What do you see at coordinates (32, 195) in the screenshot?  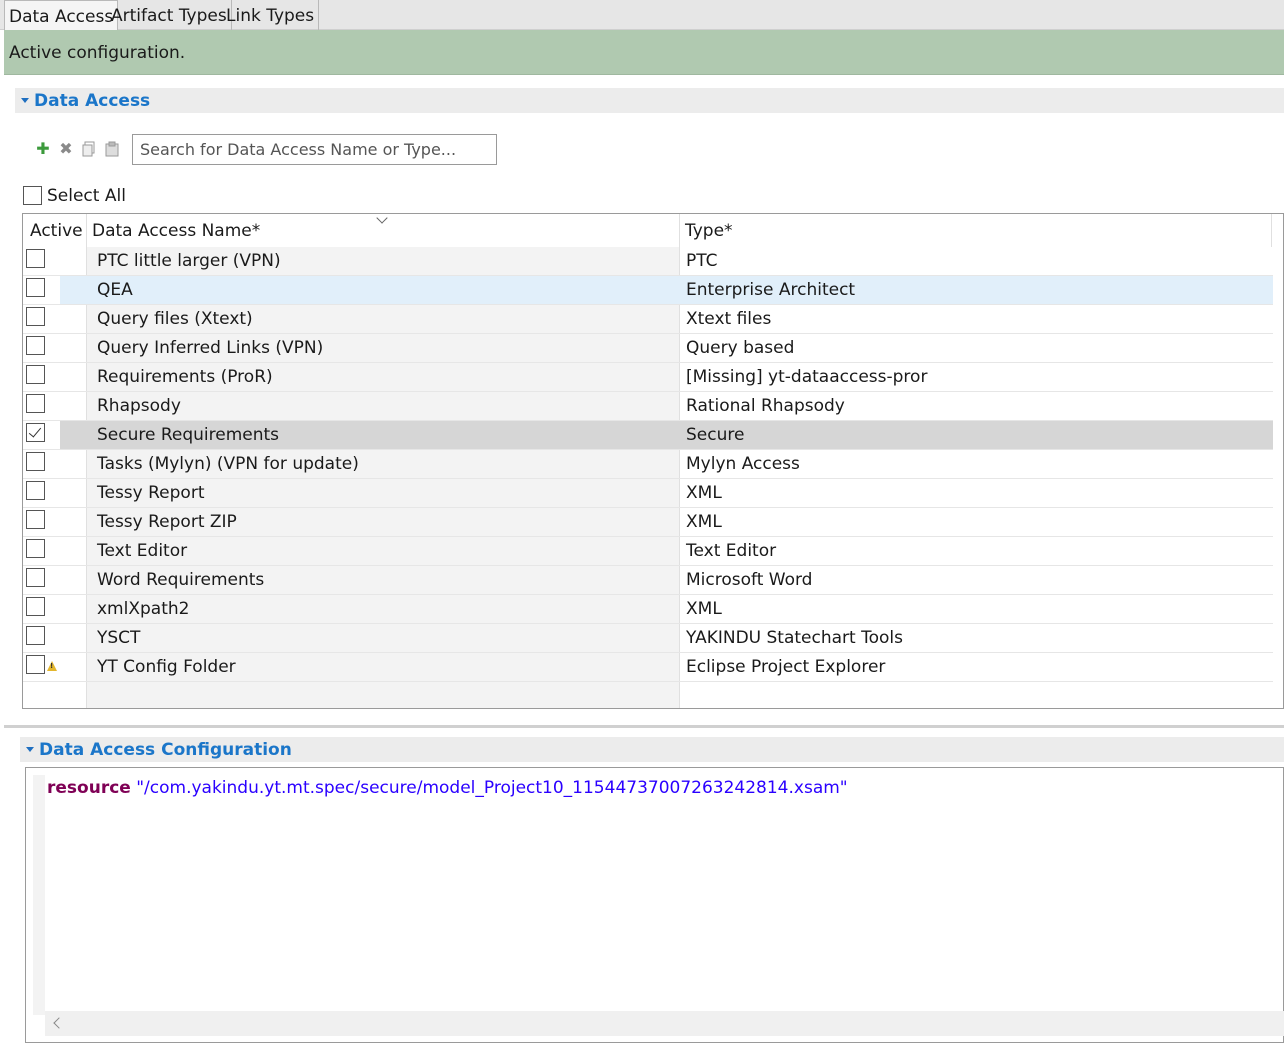 I see `select-all-checkbox` at bounding box center [32, 195].